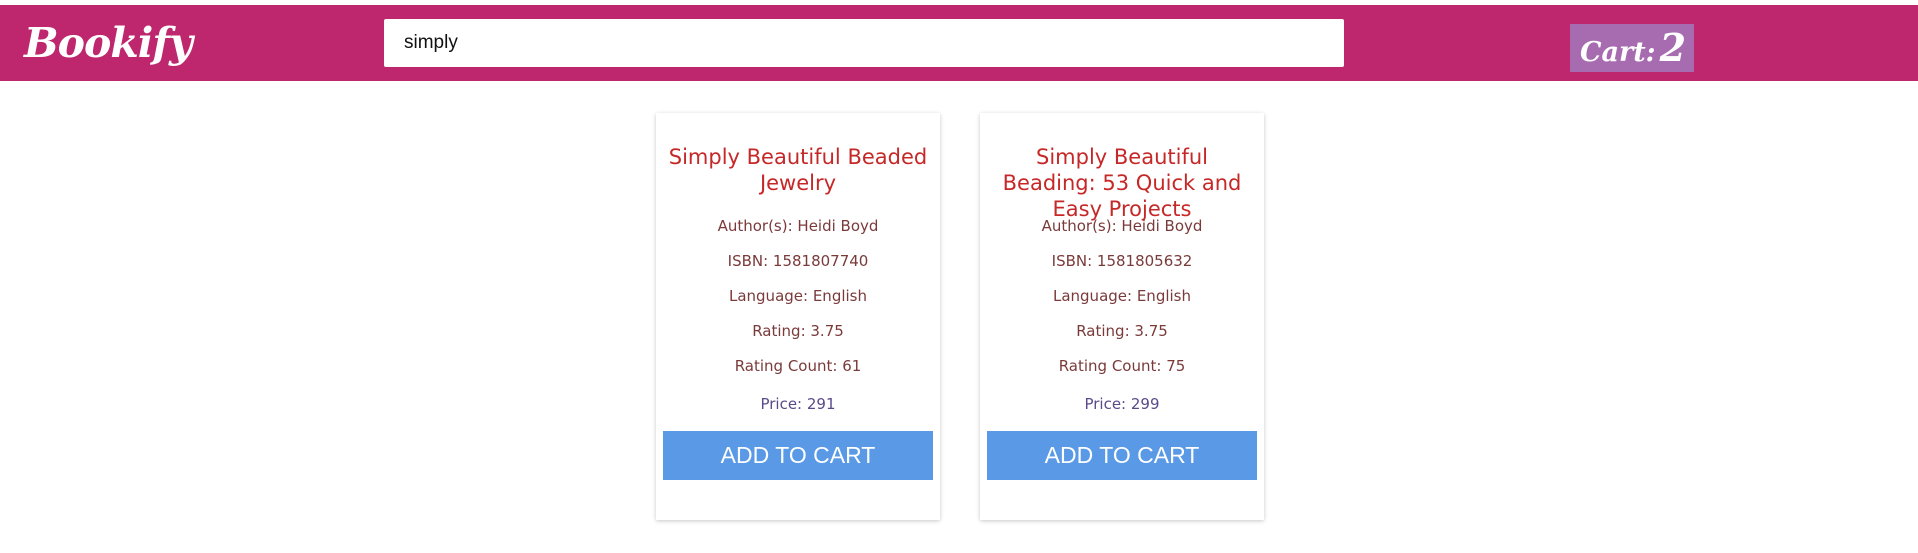 The height and width of the screenshot is (553, 1918). I want to click on book-isbn: ISBN: 1581807740, so click(798, 261).